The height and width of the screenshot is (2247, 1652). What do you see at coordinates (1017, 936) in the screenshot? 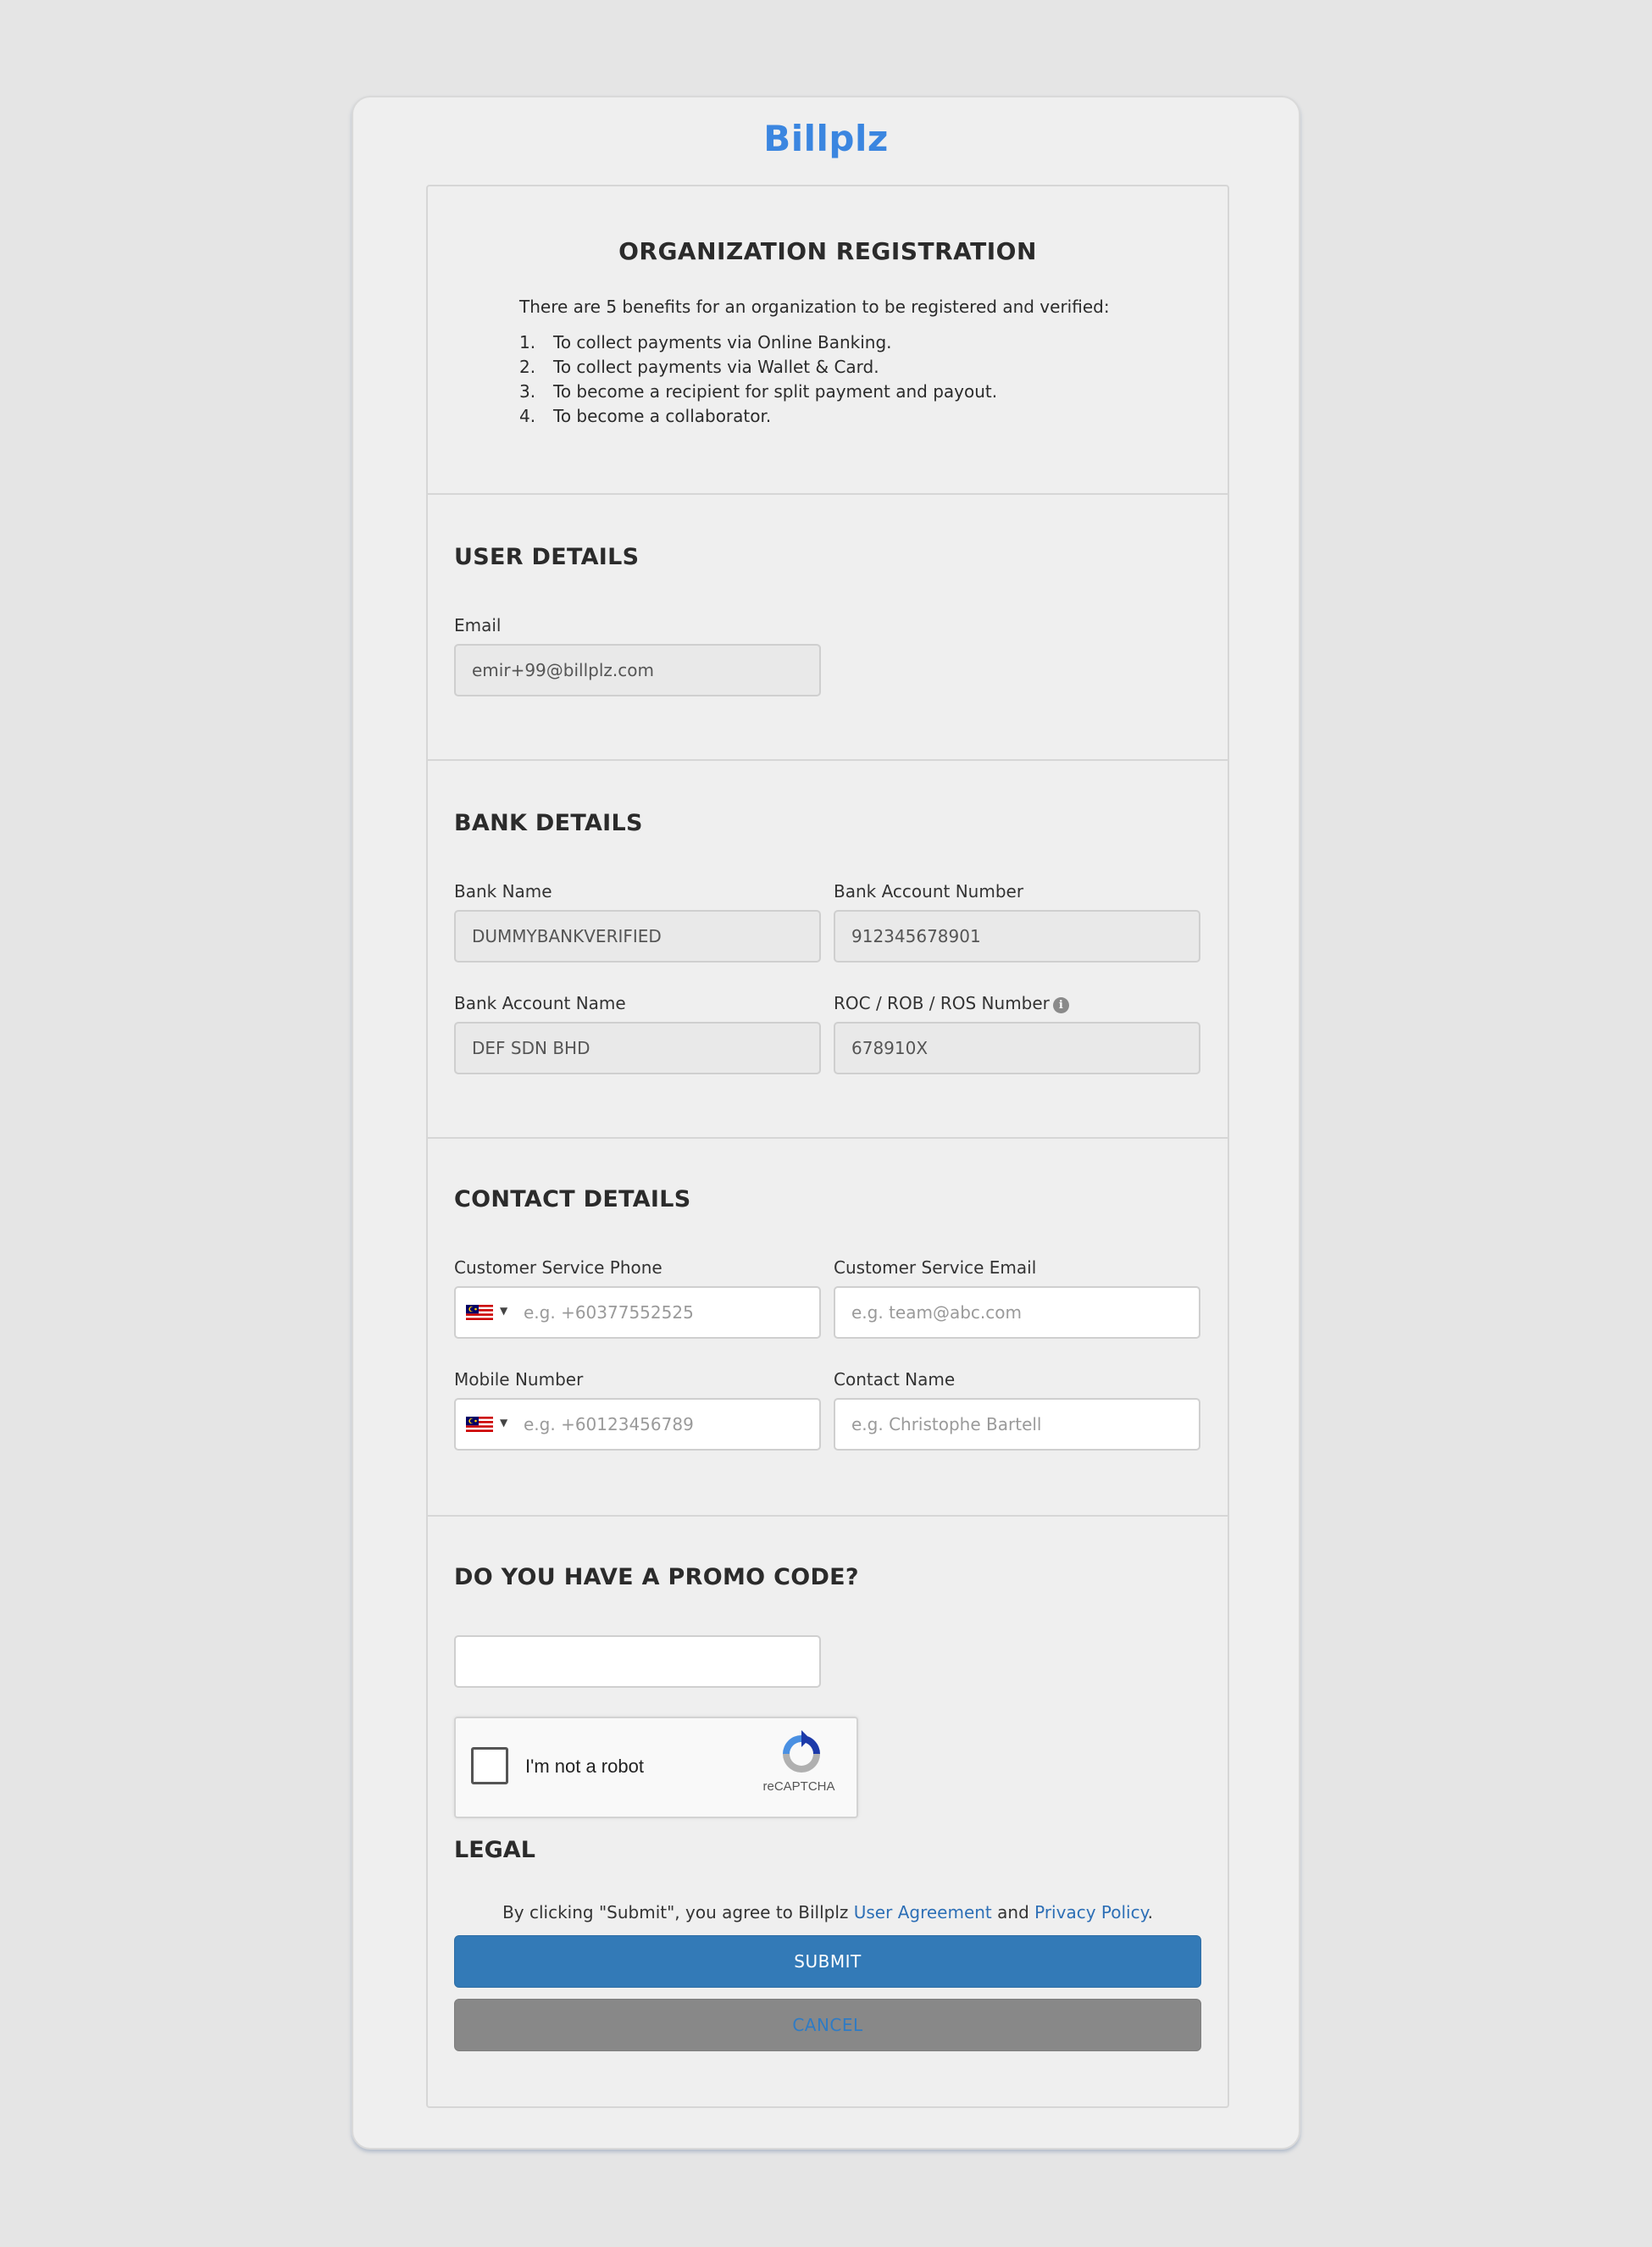
I see `bank-account-number-field: 912345678901` at bounding box center [1017, 936].